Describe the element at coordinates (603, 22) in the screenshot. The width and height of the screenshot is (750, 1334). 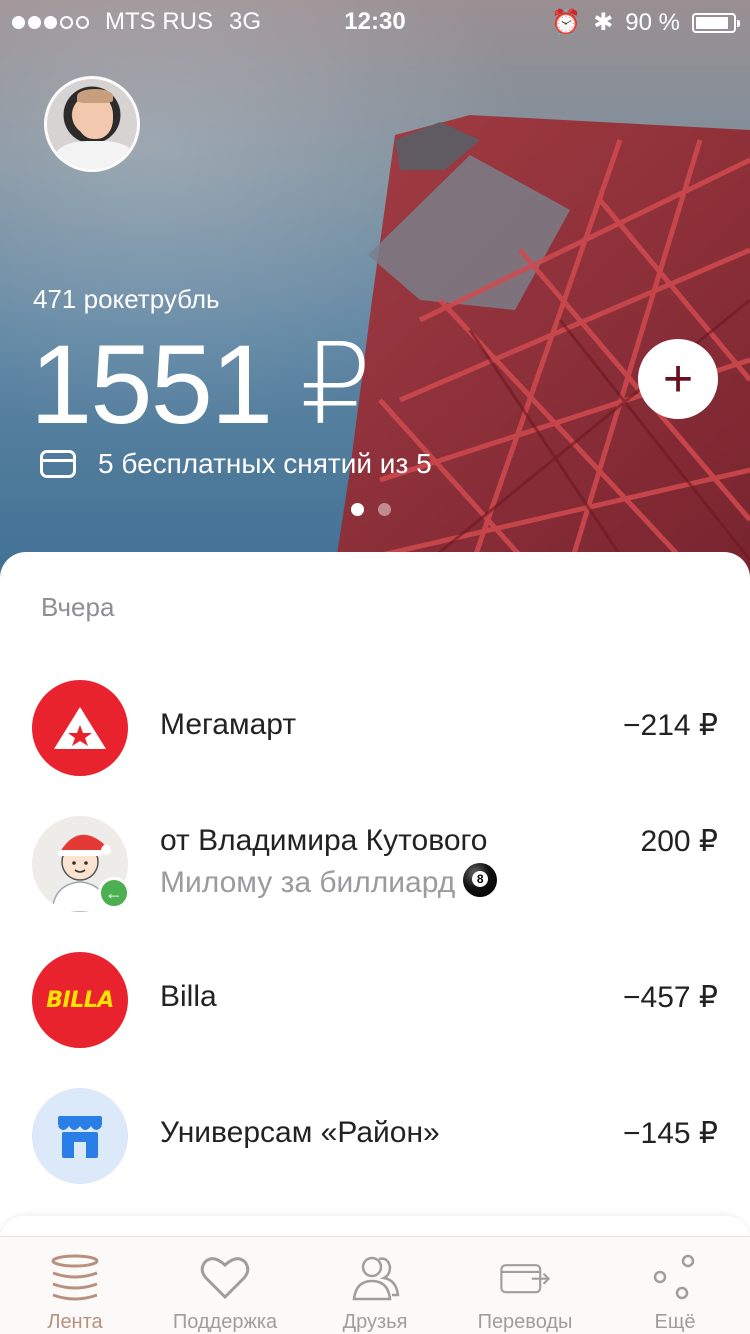
I see `bluetooth-icon: ✱` at that location.